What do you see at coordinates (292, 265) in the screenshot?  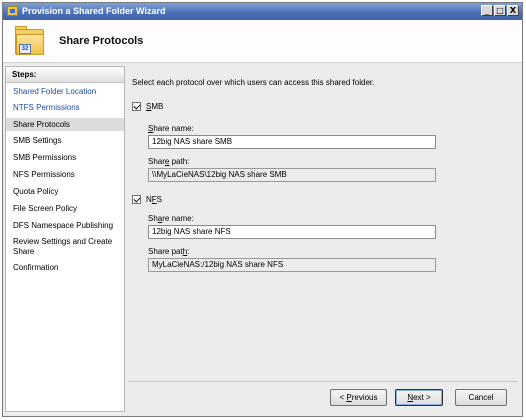 I see `nfs-share-path-field: MyLaCieNAS:/12big NAS share NFS` at bounding box center [292, 265].